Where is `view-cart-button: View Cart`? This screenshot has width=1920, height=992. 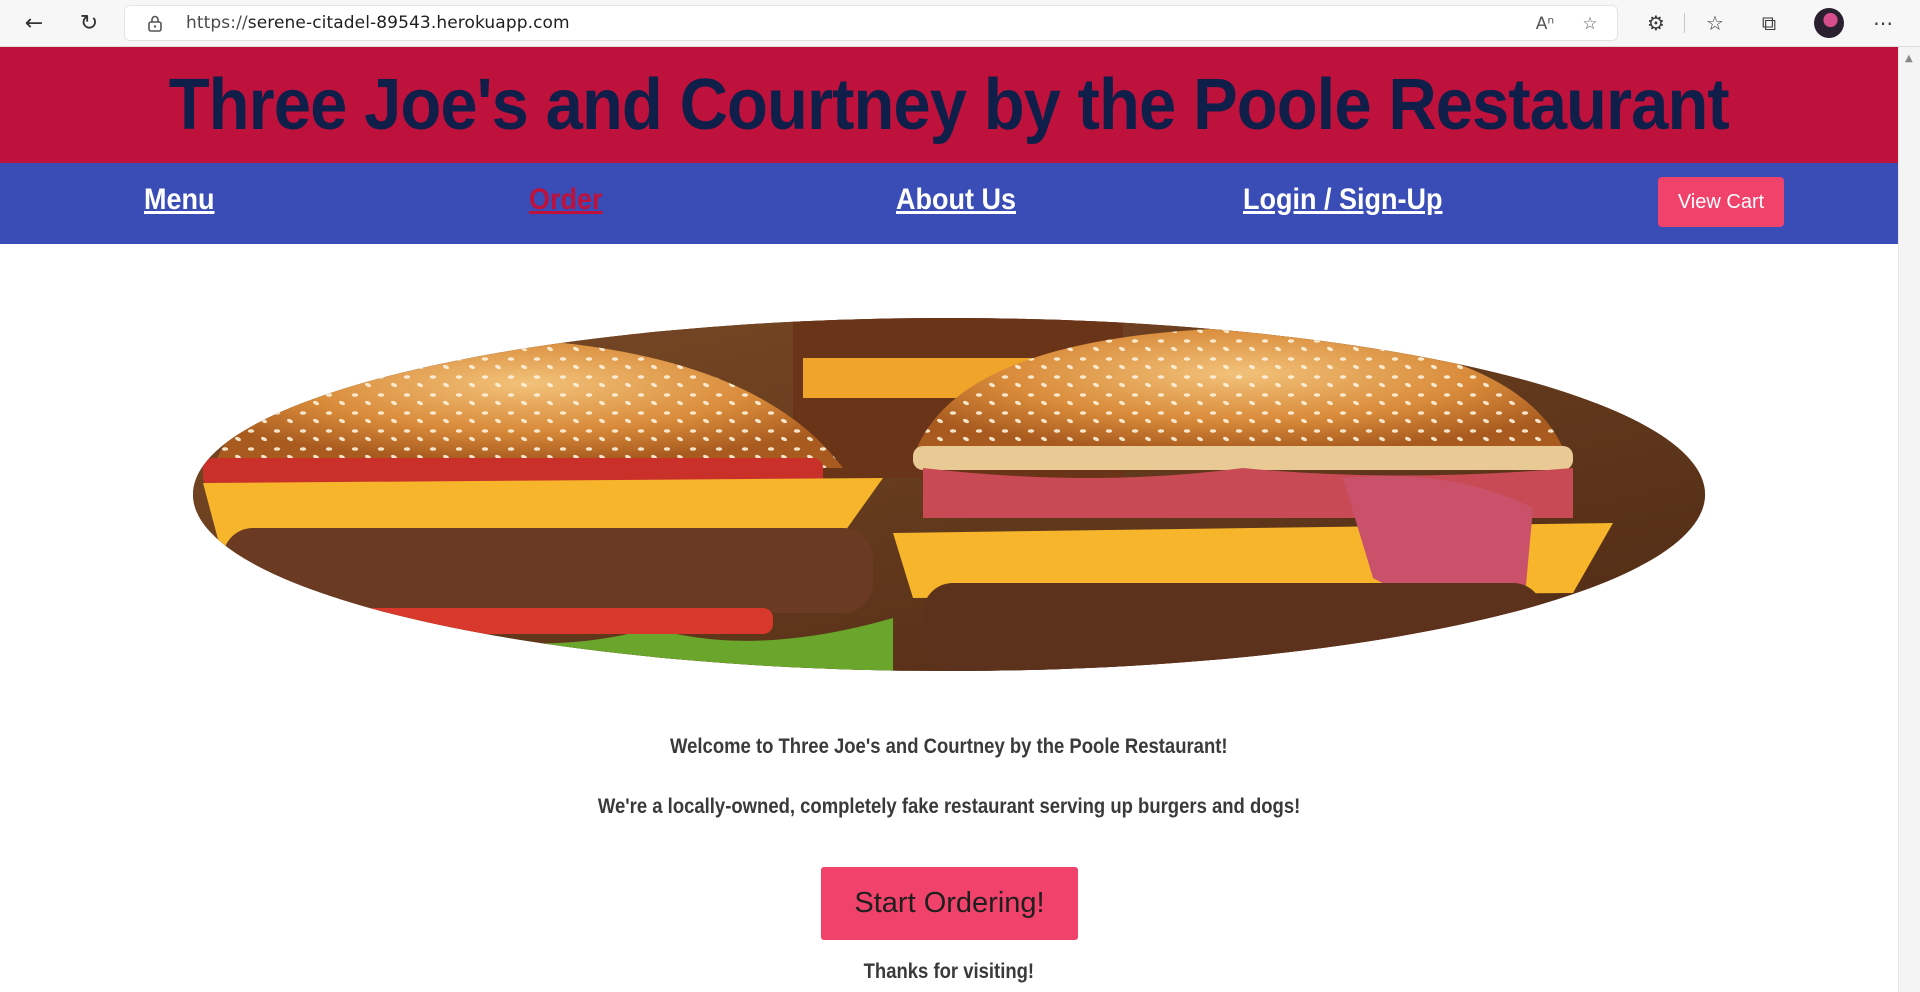
view-cart-button: View Cart is located at coordinates (1721, 202).